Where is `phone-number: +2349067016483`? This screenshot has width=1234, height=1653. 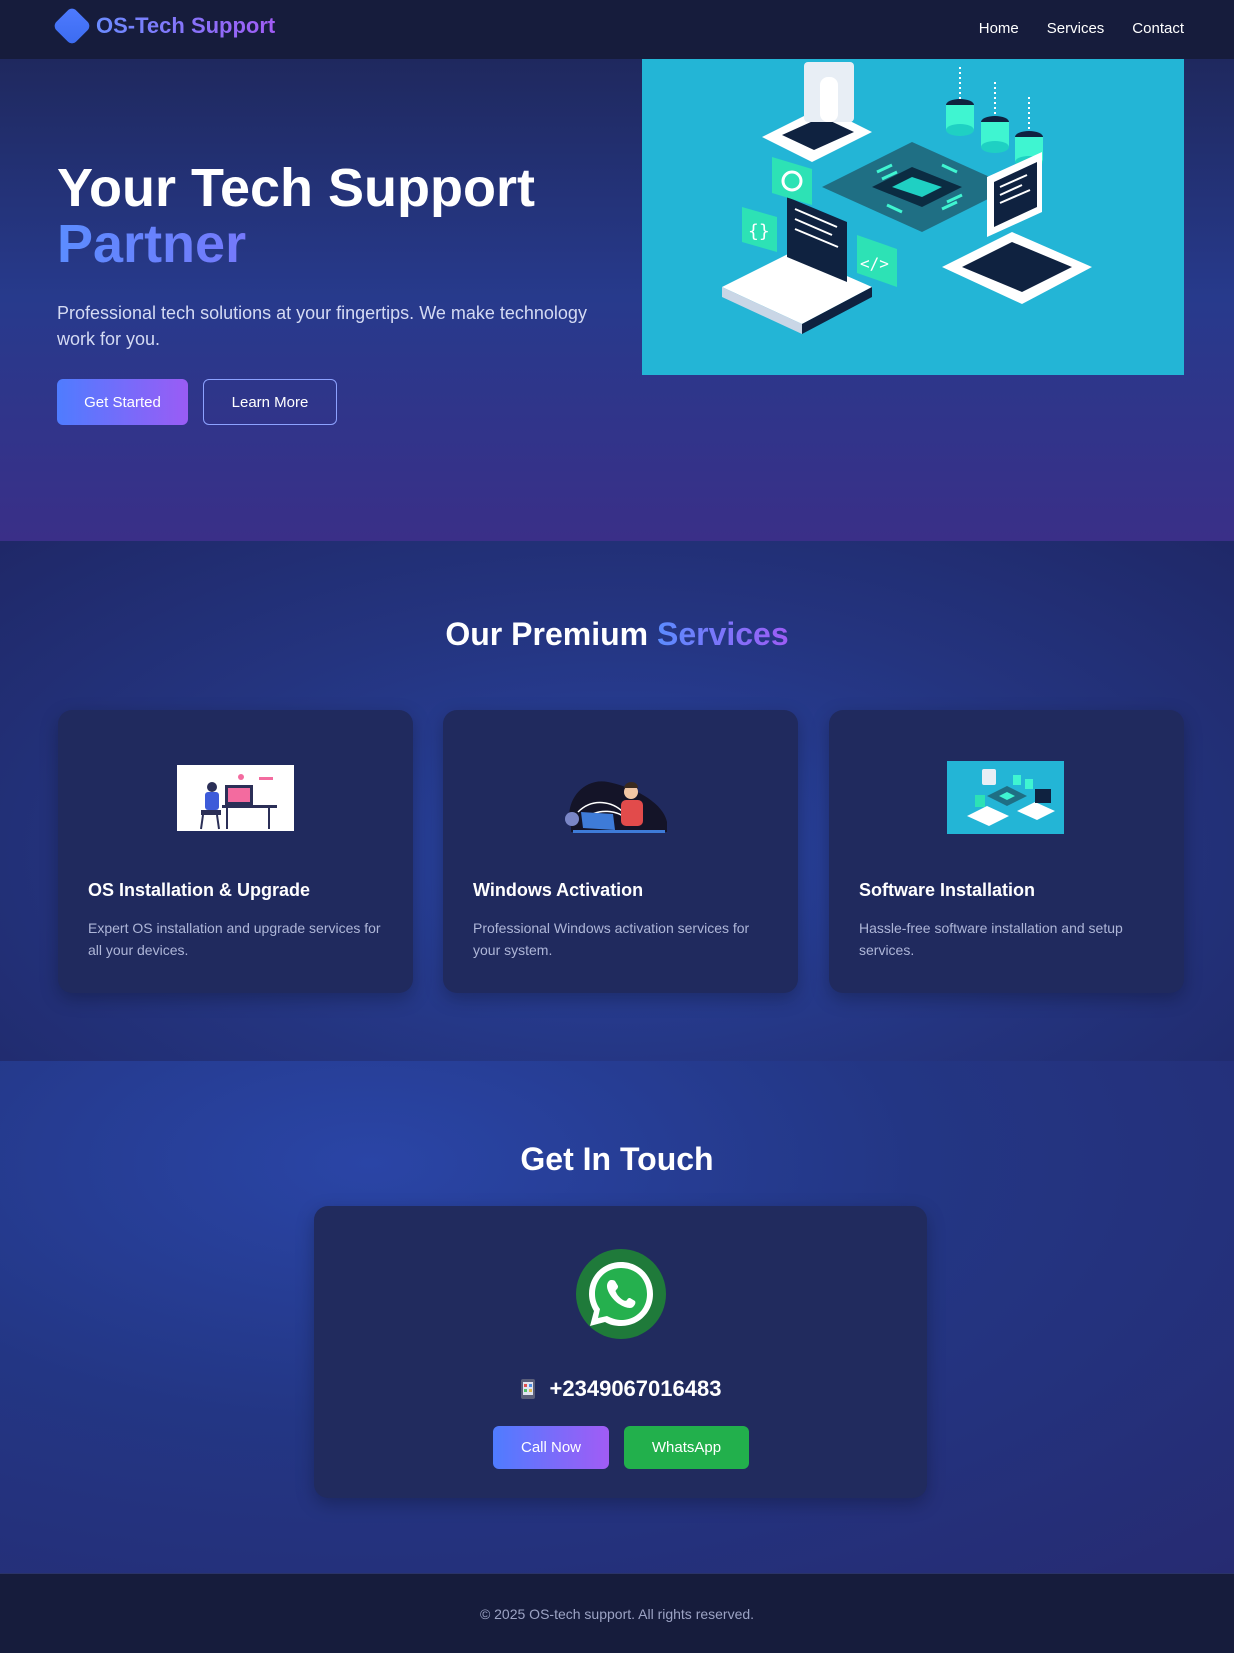 phone-number: +2349067016483 is located at coordinates (636, 1389).